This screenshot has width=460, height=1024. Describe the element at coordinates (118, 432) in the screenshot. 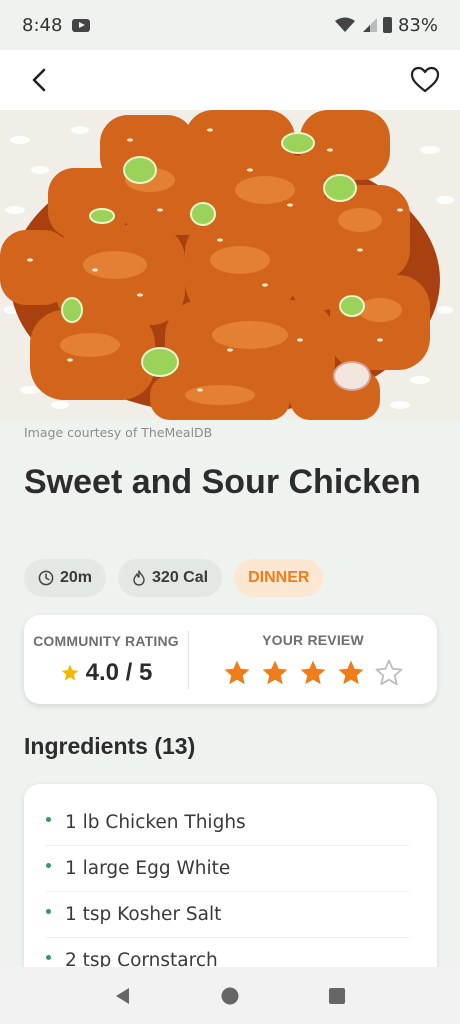

I see `image-credit: Image courtesy of TheMealDB` at that location.